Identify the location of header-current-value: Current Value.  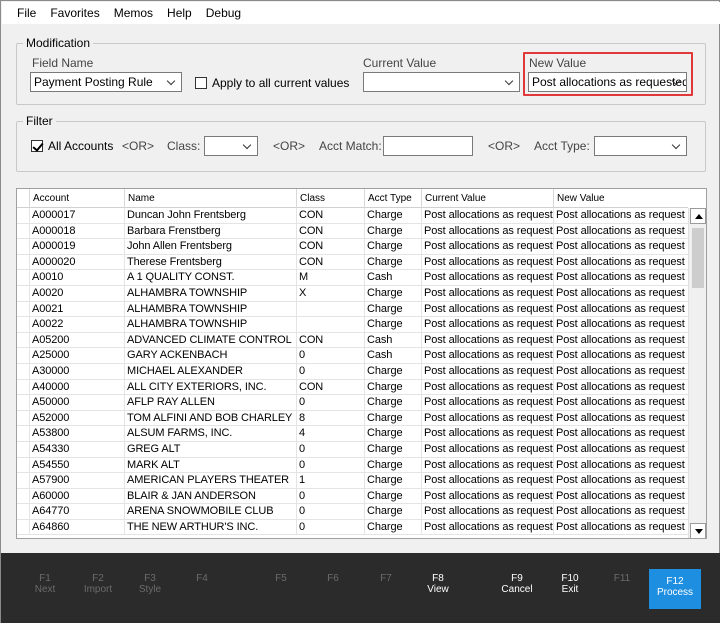
(488, 198).